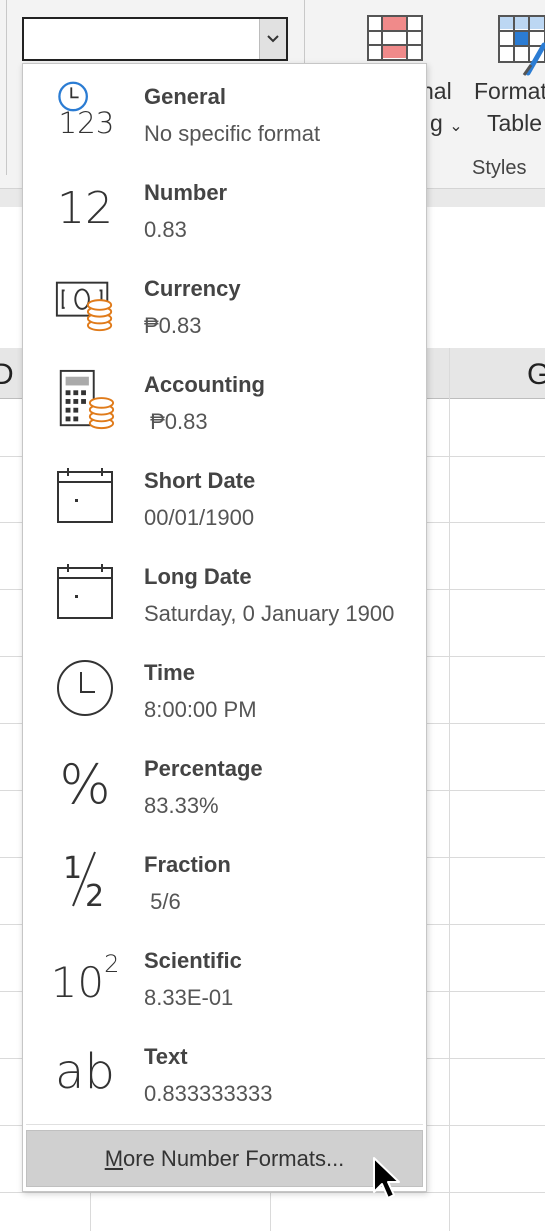 The width and height of the screenshot is (545, 1231). What do you see at coordinates (6, 87) in the screenshot?
I see `ribbon-separator` at bounding box center [6, 87].